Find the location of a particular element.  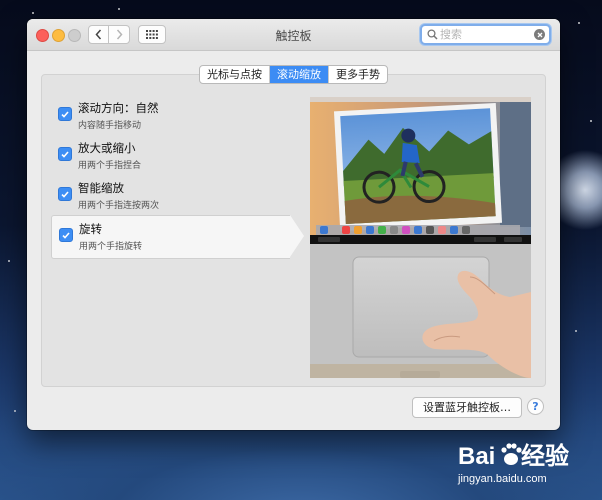

tab-bar: 光标与点按 滚动缩放 更多手势 is located at coordinates (293, 74).